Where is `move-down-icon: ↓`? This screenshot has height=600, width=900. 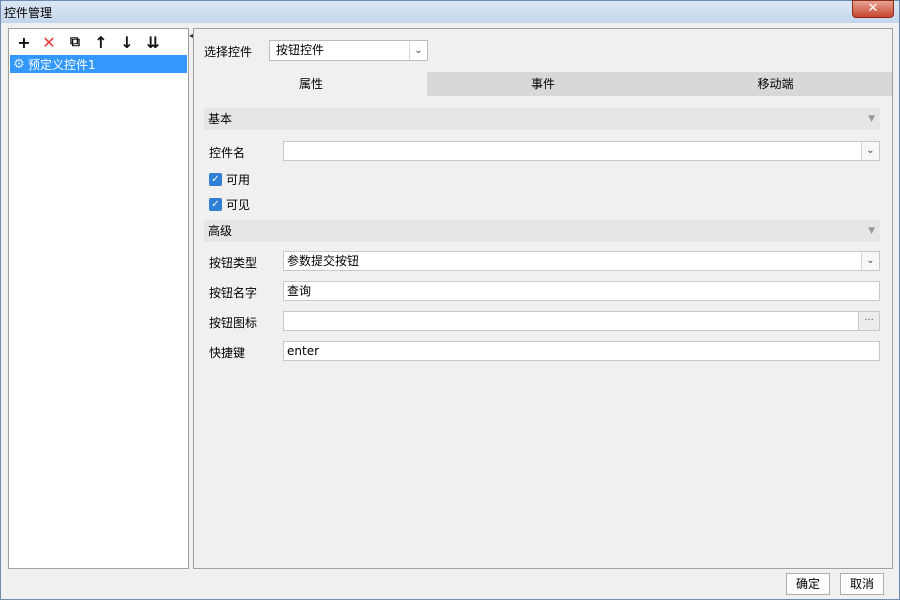
move-down-icon: ↓ is located at coordinates (127, 42).